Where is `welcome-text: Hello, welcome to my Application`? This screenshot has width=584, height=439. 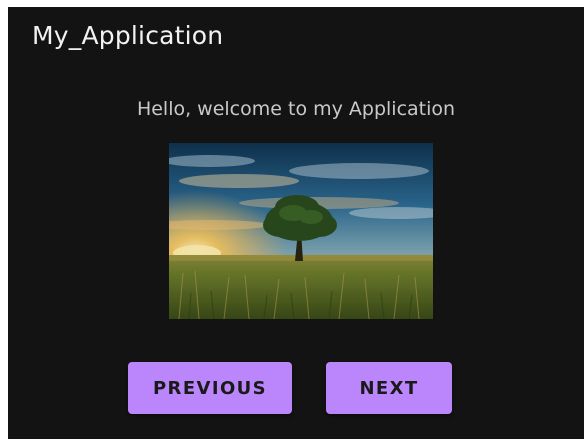
welcome-text: Hello, welcome to my Application is located at coordinates (296, 109).